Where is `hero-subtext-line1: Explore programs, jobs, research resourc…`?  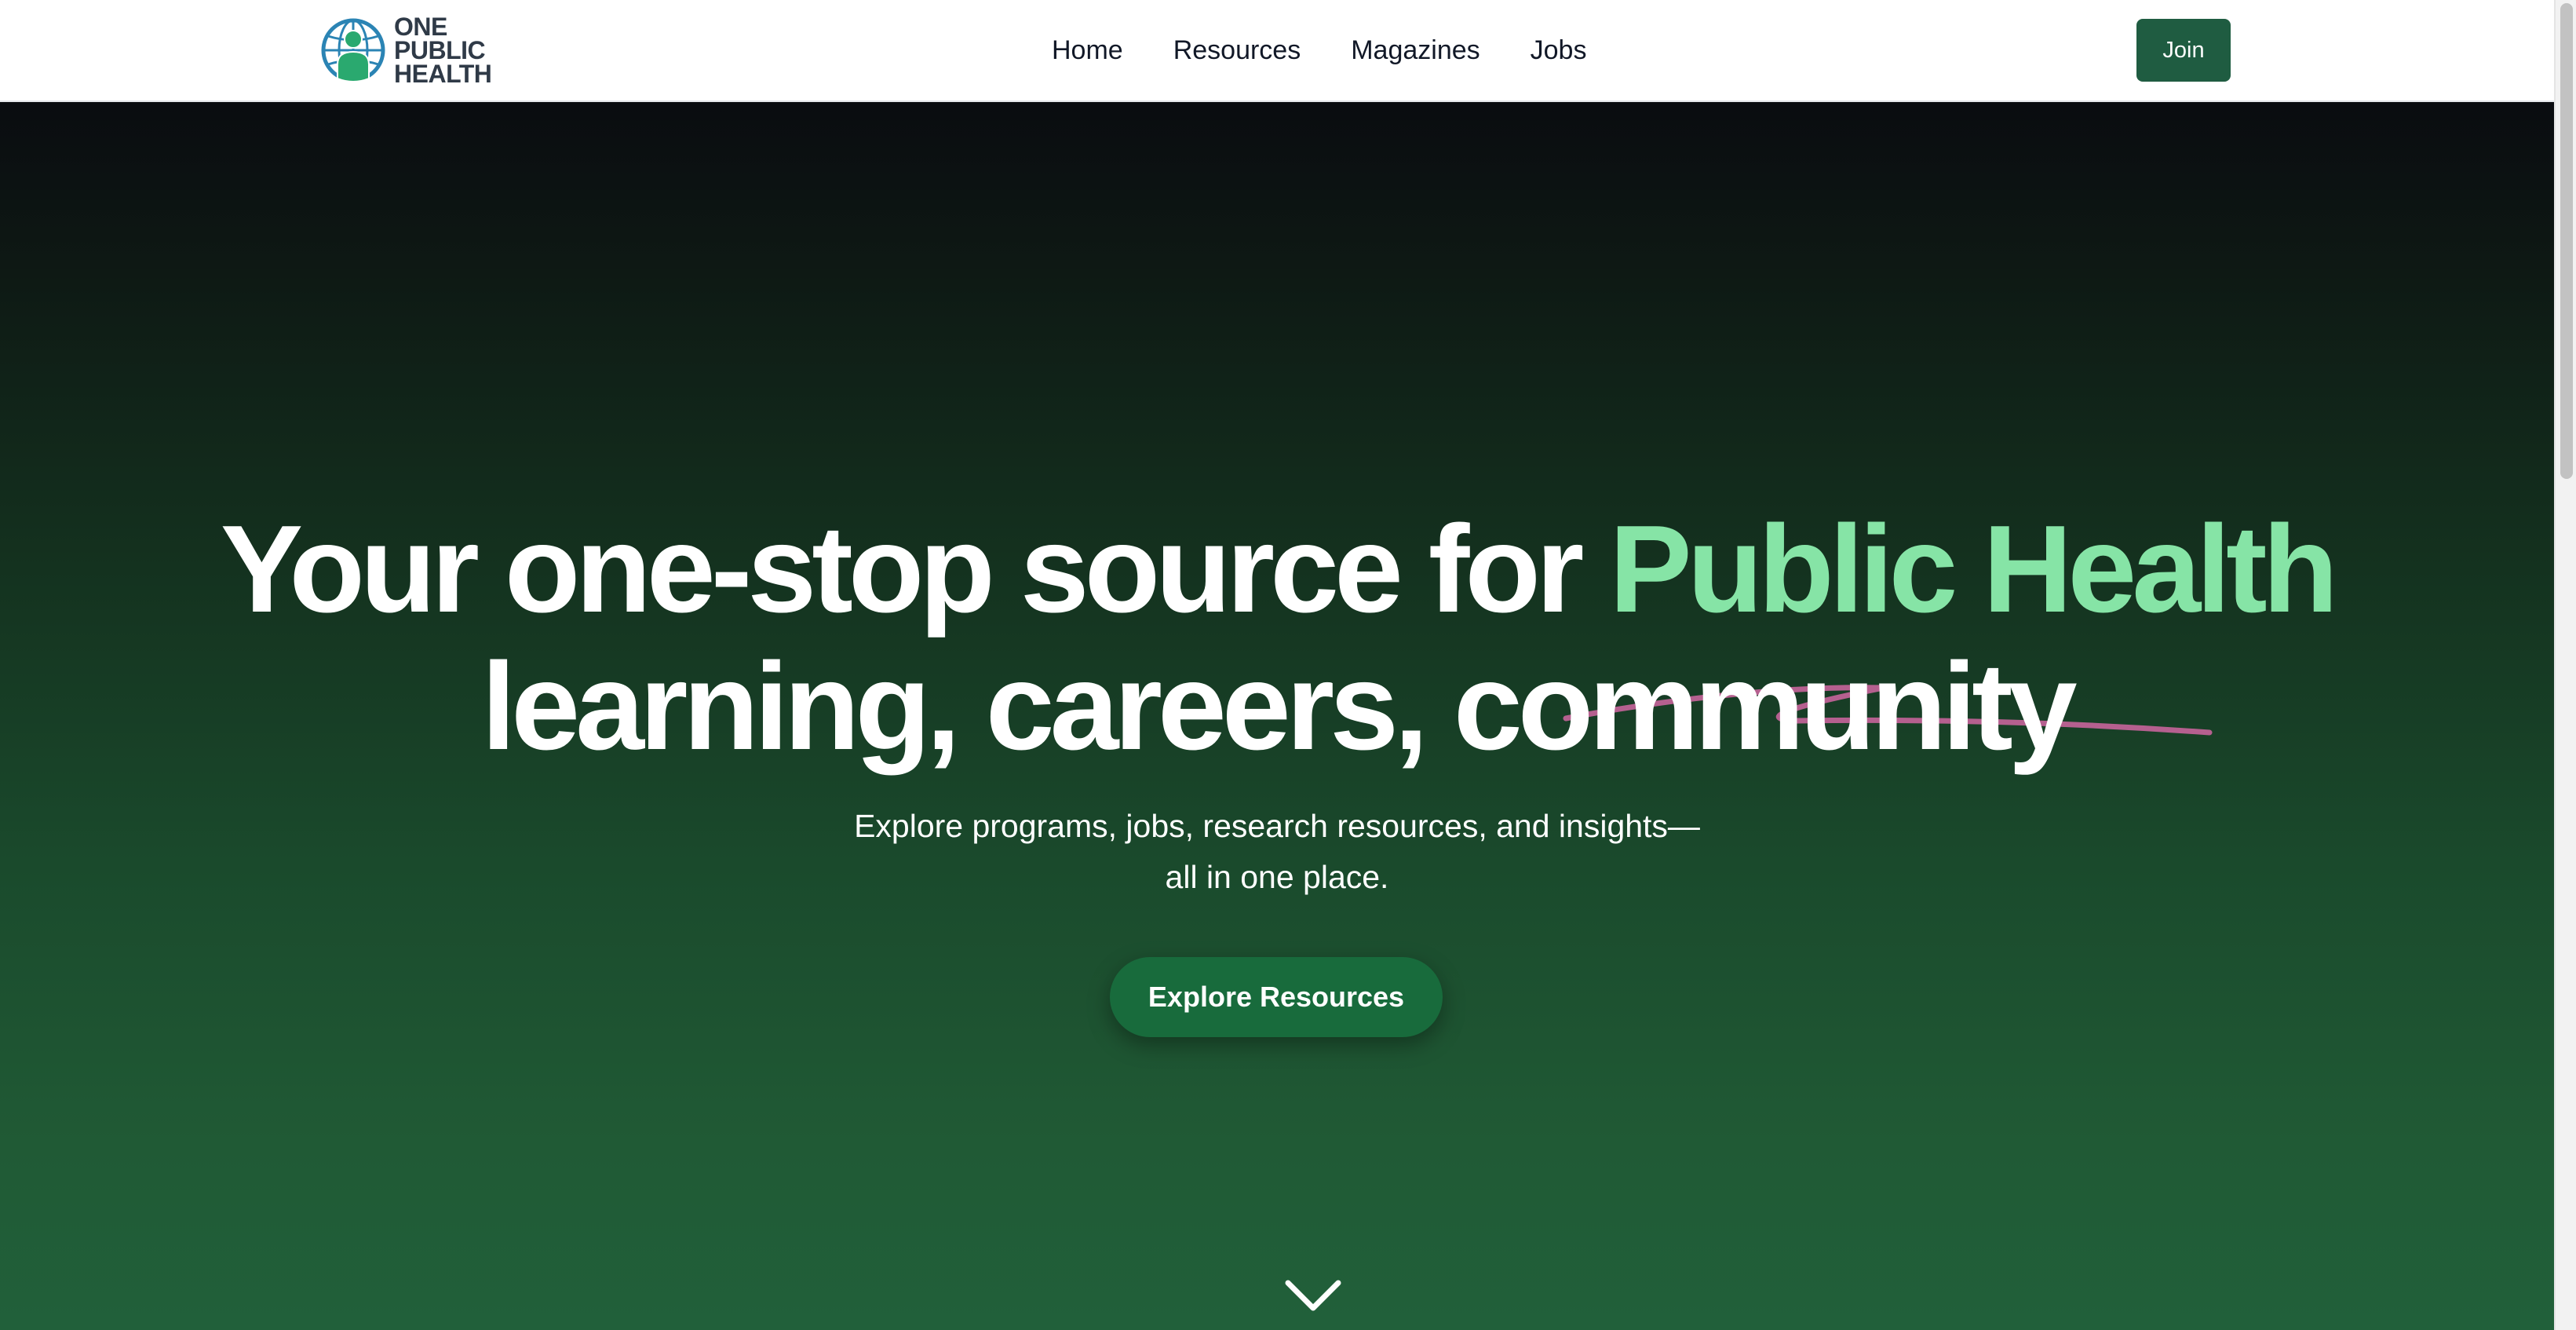
hero-subtext-line1: Explore programs, jobs, research resourc… is located at coordinates (1277, 826).